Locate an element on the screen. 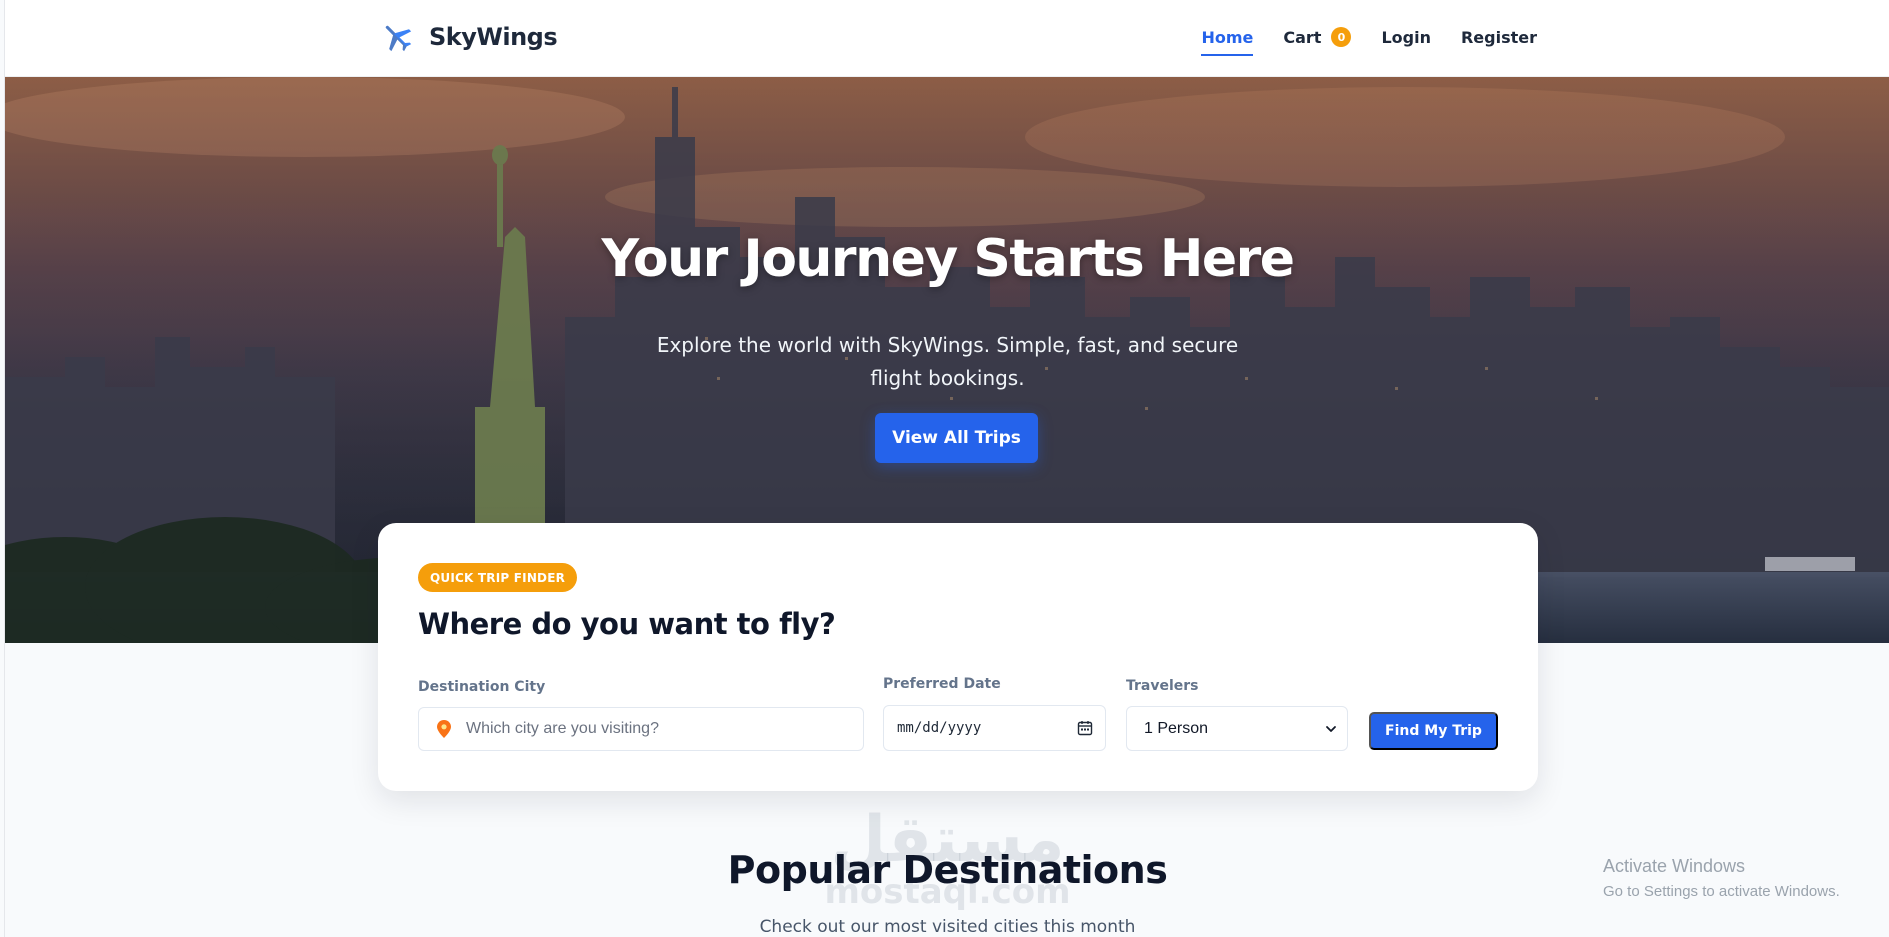 The image size is (1889, 937). chevron-down-icon is located at coordinates (1331, 728).